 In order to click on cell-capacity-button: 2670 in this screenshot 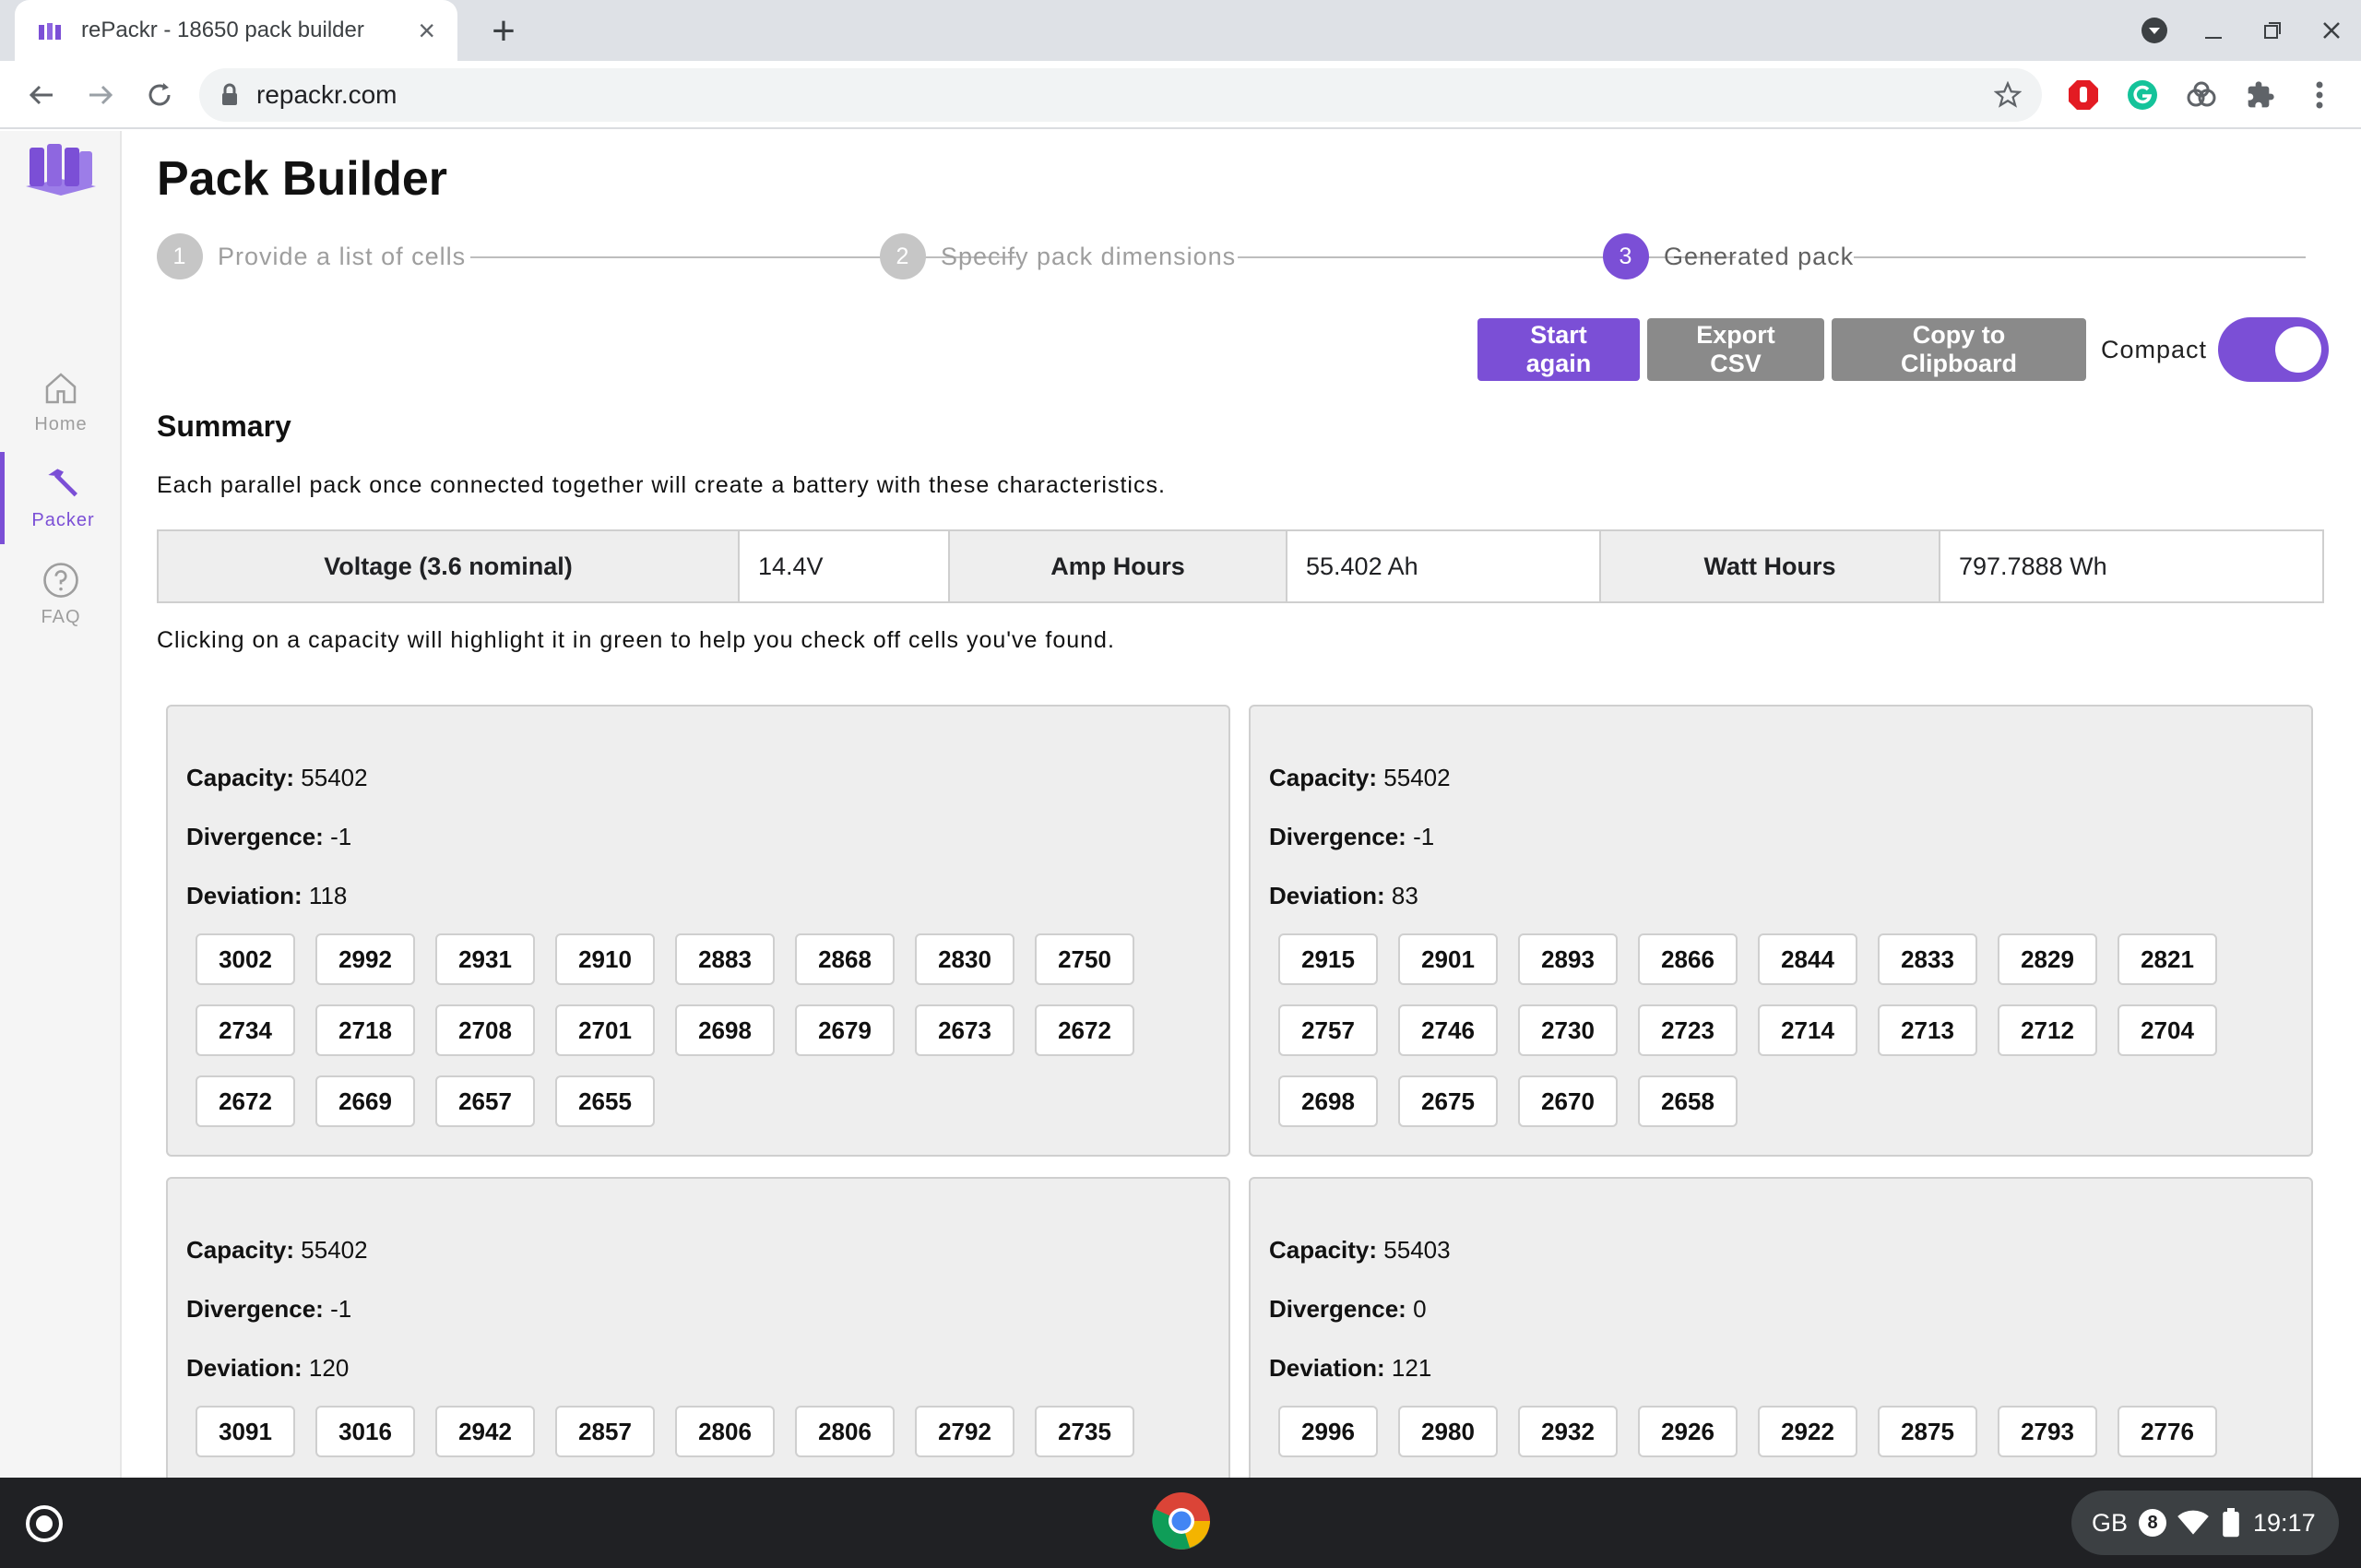, I will do `click(1568, 1101)`.